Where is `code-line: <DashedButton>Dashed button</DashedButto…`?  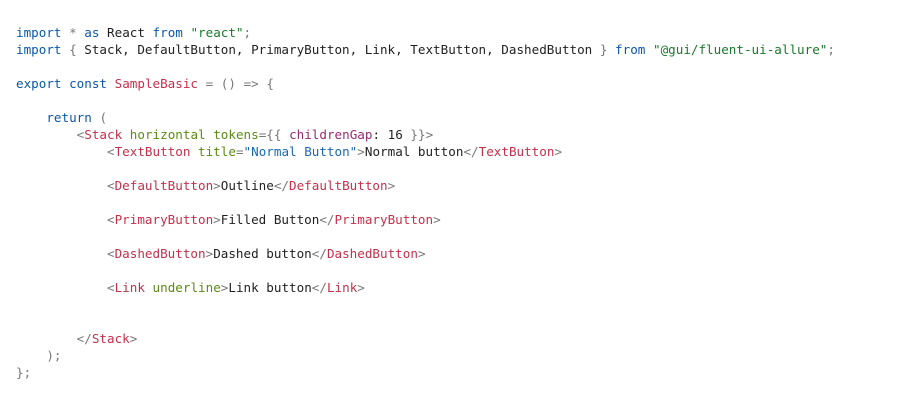 code-line: <DashedButton>Dashed button</DashedButto… is located at coordinates (425, 253).